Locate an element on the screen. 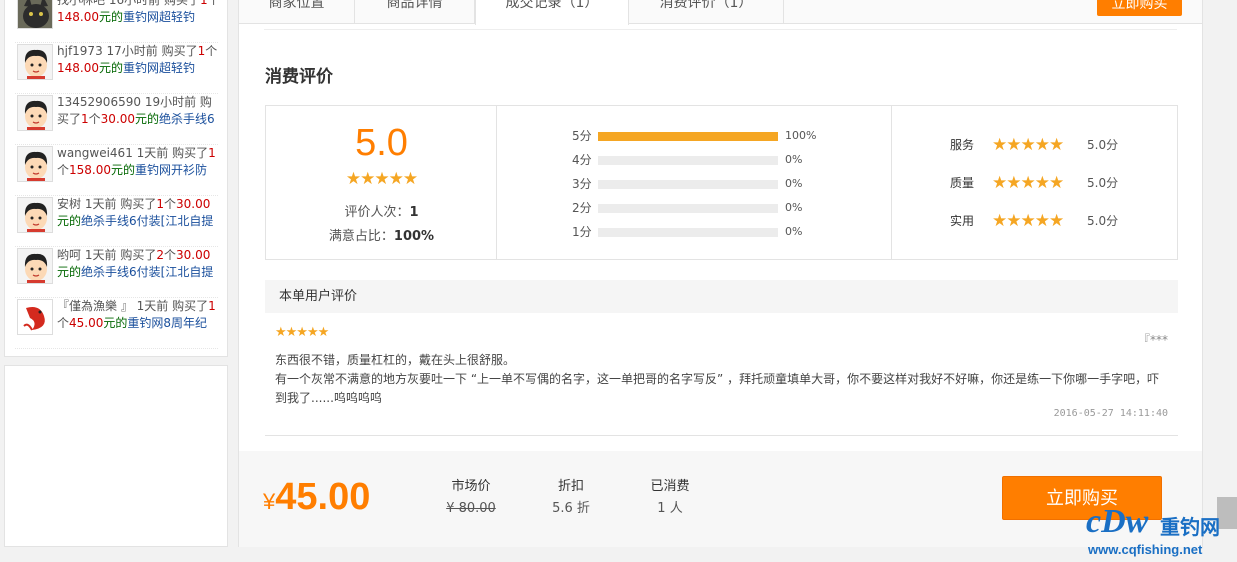 The width and height of the screenshot is (1237, 562). buy-bar: ¥45.00 市场价 ¥ 80.00 折扣 5.6 折 已消费 1 人 立即购买 is located at coordinates (720, 499).